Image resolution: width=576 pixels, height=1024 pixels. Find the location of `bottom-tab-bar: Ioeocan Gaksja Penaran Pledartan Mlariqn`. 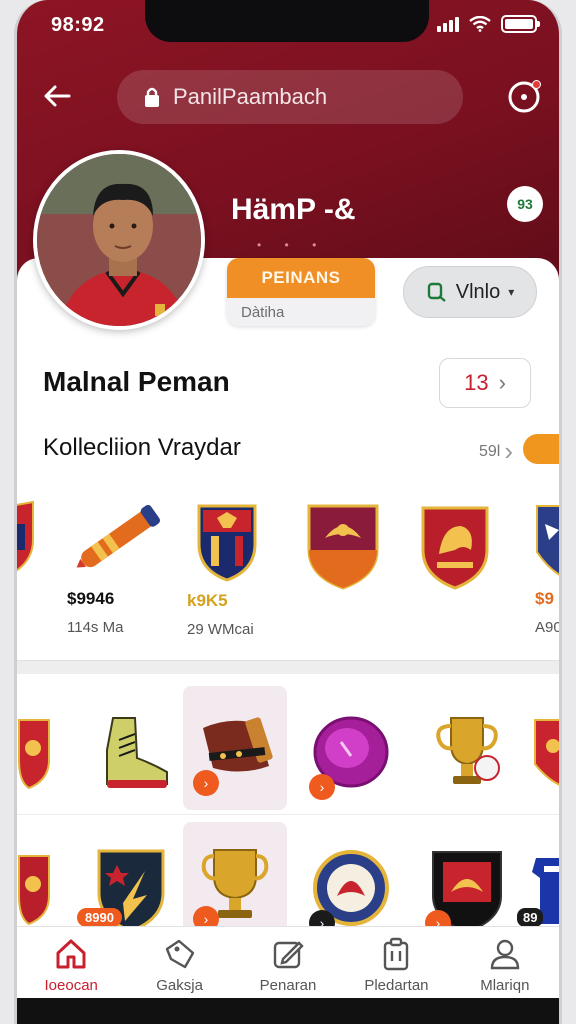

bottom-tab-bar: Ioeocan Gaksja Penaran Pledartan Mlariqn is located at coordinates (288, 962).